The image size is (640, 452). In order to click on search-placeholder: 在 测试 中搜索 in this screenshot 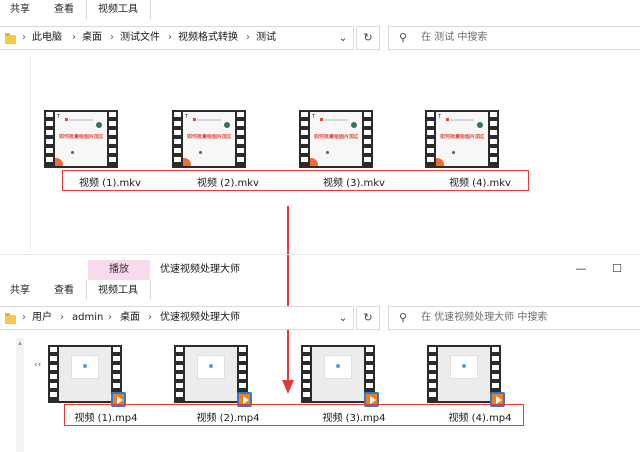, I will do `click(454, 37)`.